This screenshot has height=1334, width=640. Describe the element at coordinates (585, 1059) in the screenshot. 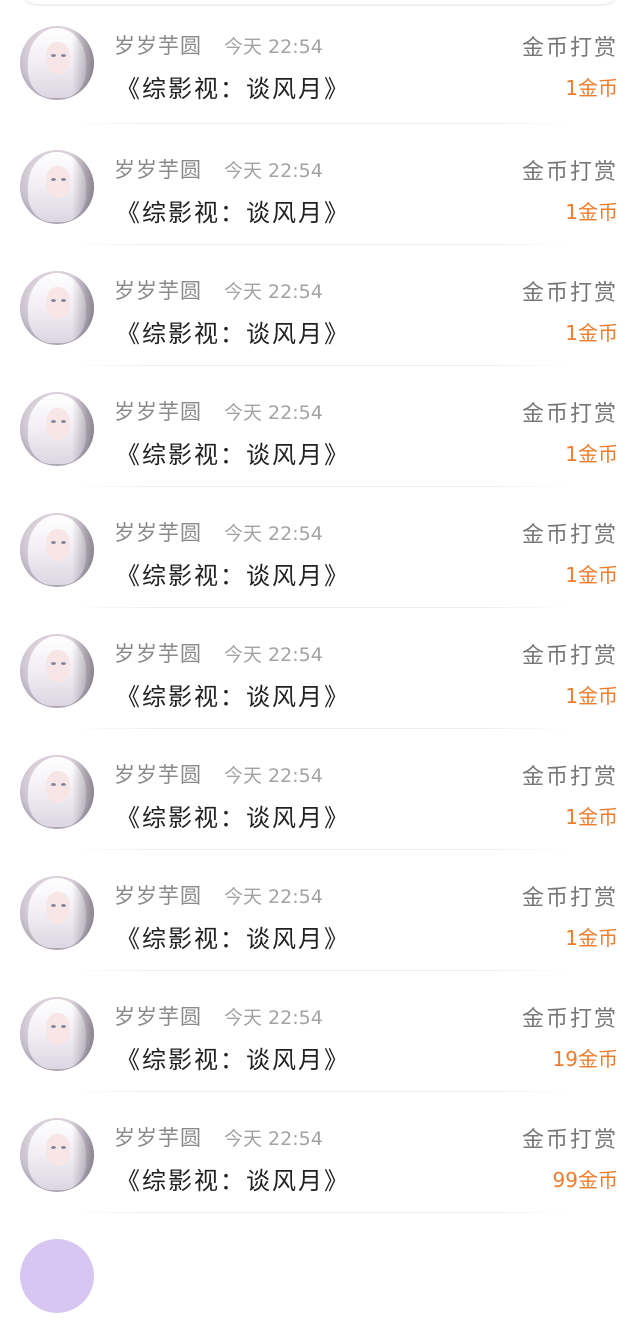

I see `reward-amount: 19金币` at that location.